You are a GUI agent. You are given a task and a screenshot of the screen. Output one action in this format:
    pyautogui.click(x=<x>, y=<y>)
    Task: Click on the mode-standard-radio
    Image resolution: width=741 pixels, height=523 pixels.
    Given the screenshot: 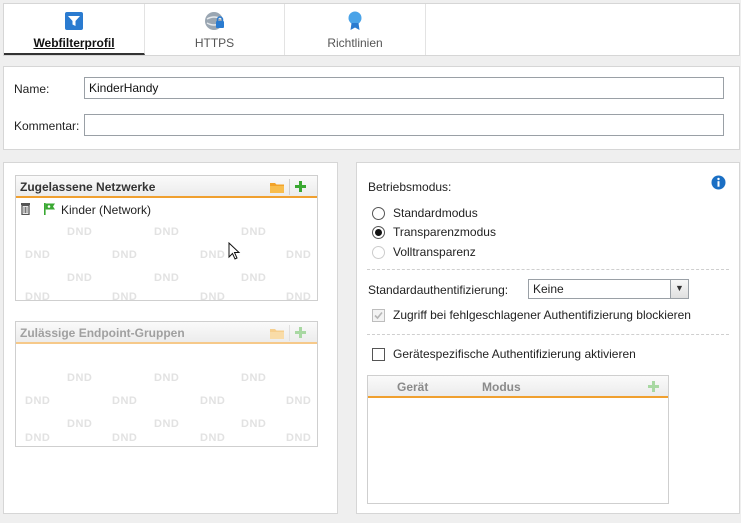 What is the action you would take?
    pyautogui.click(x=378, y=213)
    